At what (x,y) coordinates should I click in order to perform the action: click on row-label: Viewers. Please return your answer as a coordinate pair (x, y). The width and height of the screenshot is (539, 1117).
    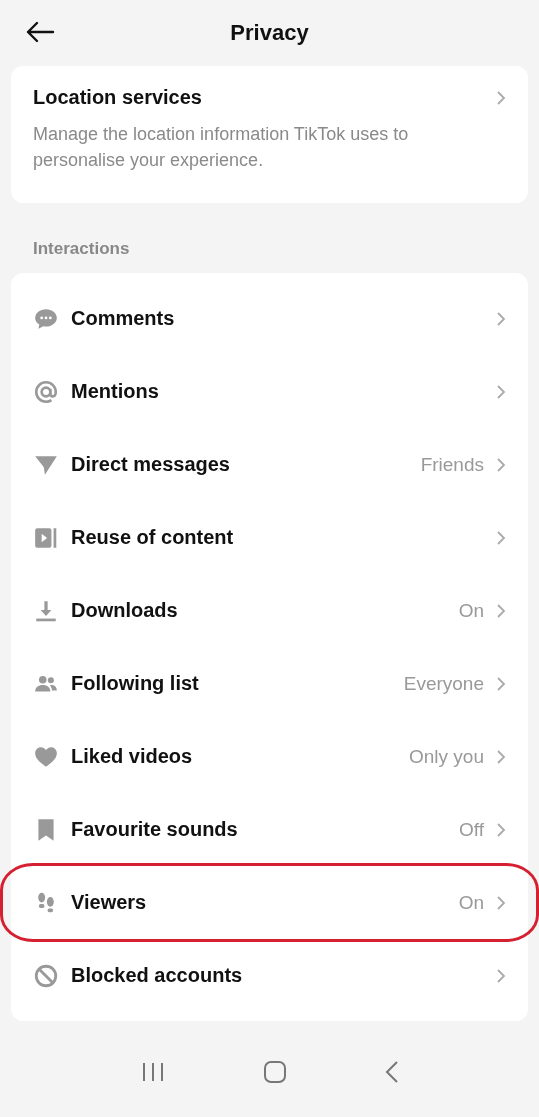
    Looking at the image, I should click on (109, 902).